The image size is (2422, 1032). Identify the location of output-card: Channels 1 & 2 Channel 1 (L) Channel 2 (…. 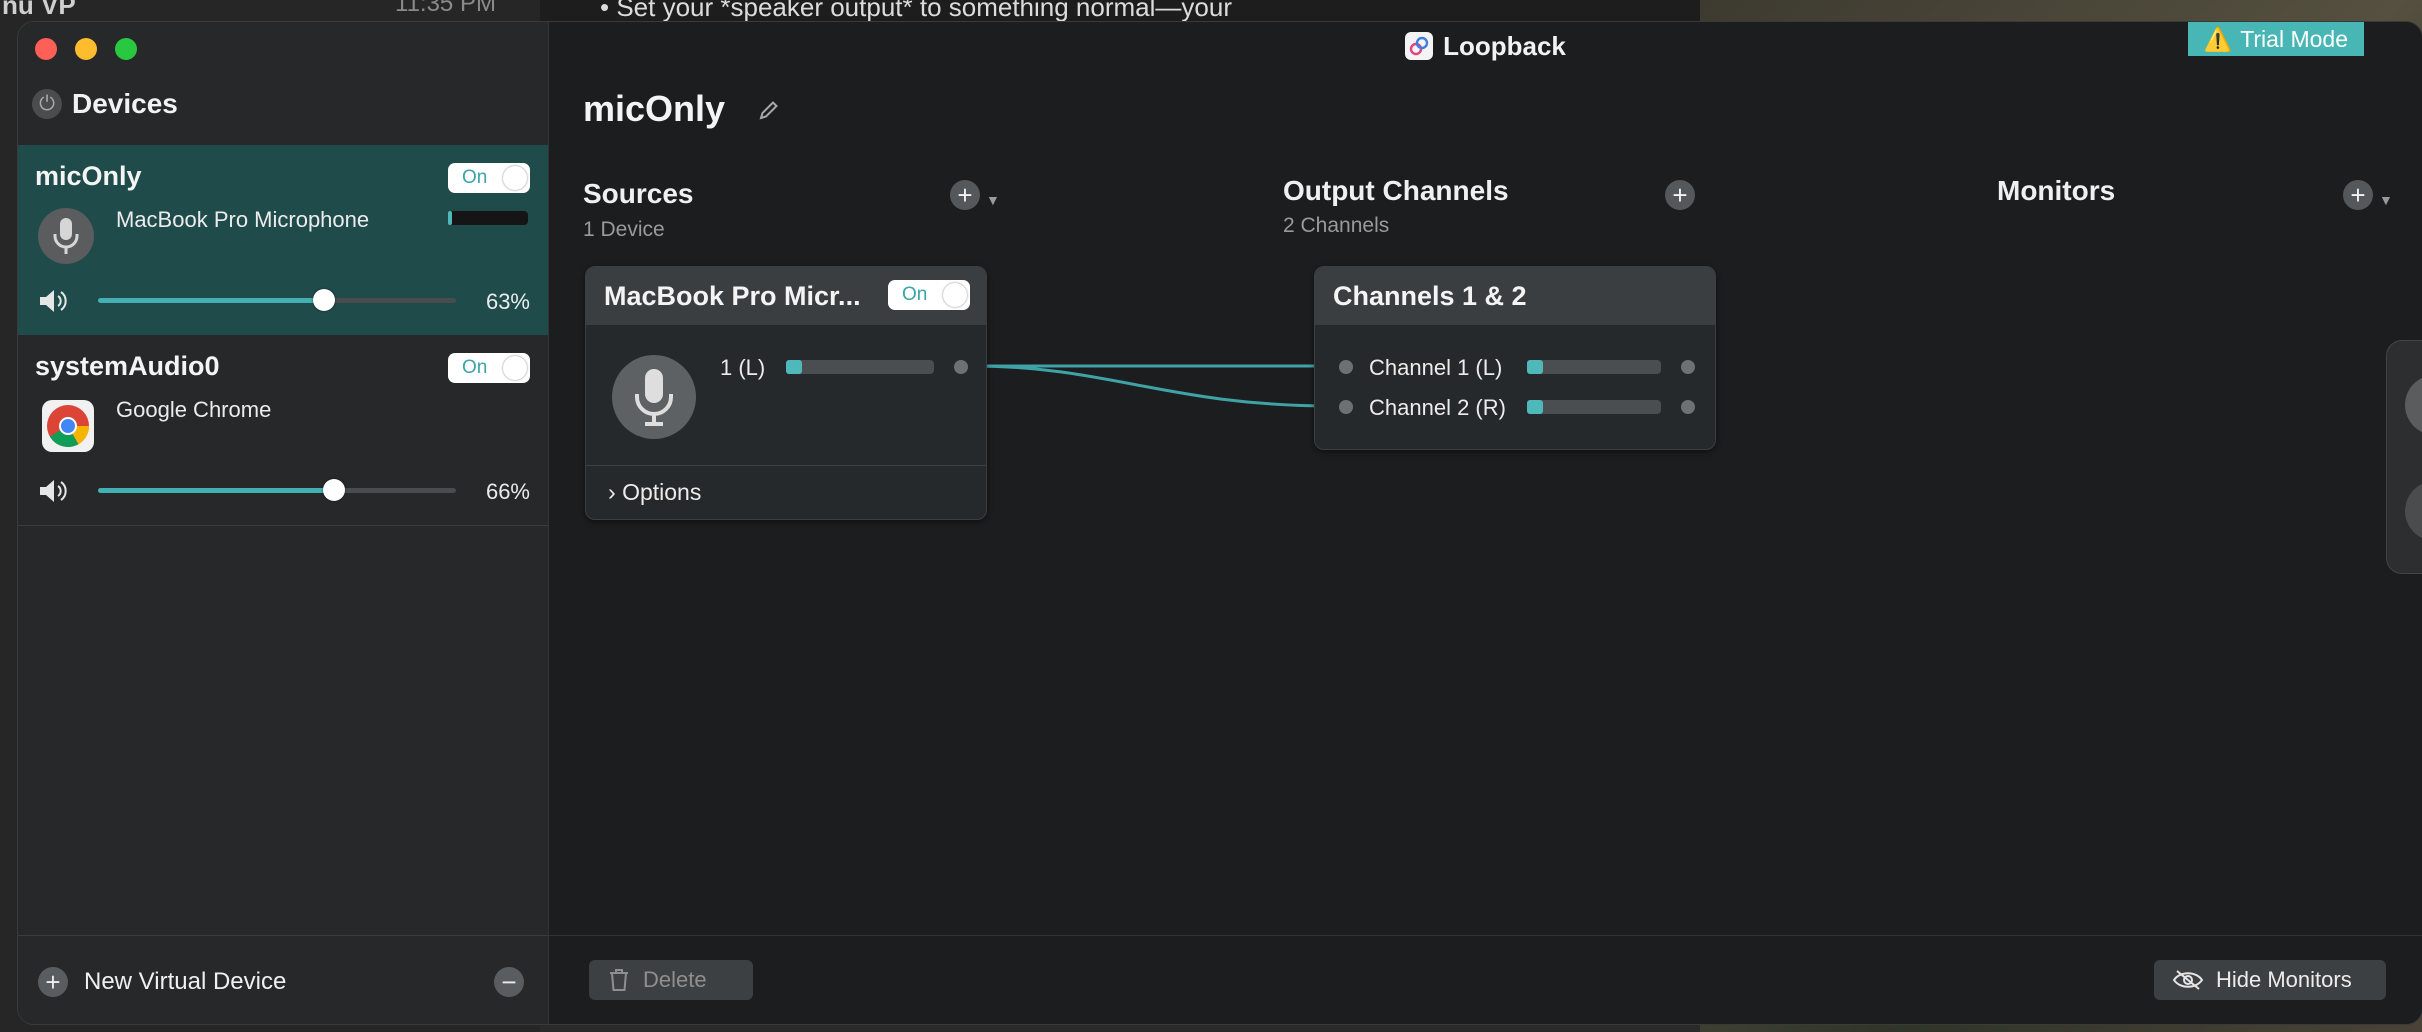
(1515, 358).